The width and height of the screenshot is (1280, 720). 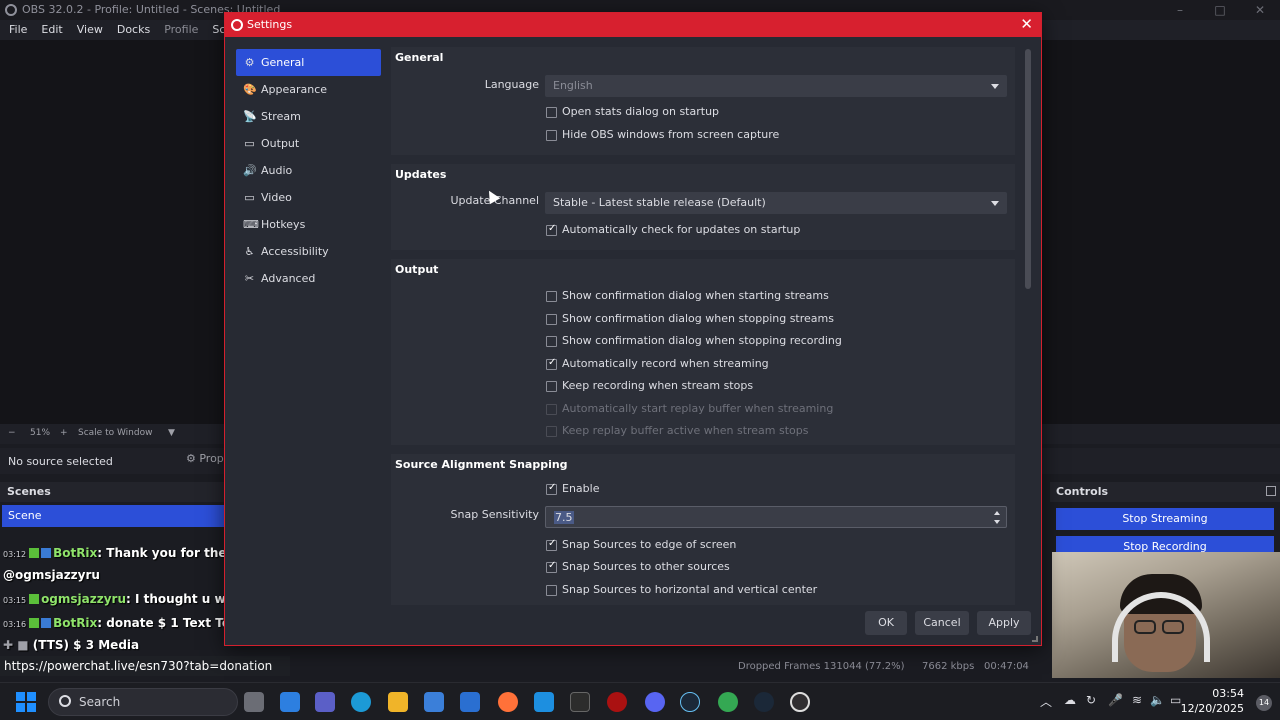 What do you see at coordinates (573, 85) in the screenshot?
I see `language-value: English` at bounding box center [573, 85].